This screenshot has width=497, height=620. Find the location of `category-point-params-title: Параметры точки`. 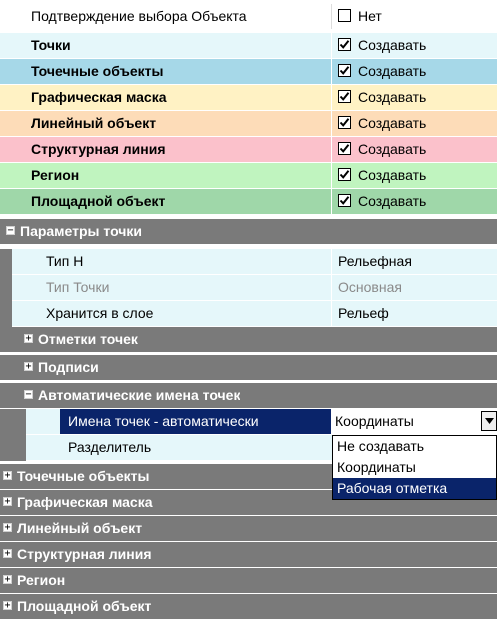

category-point-params-title: Параметры точки is located at coordinates (81, 231).